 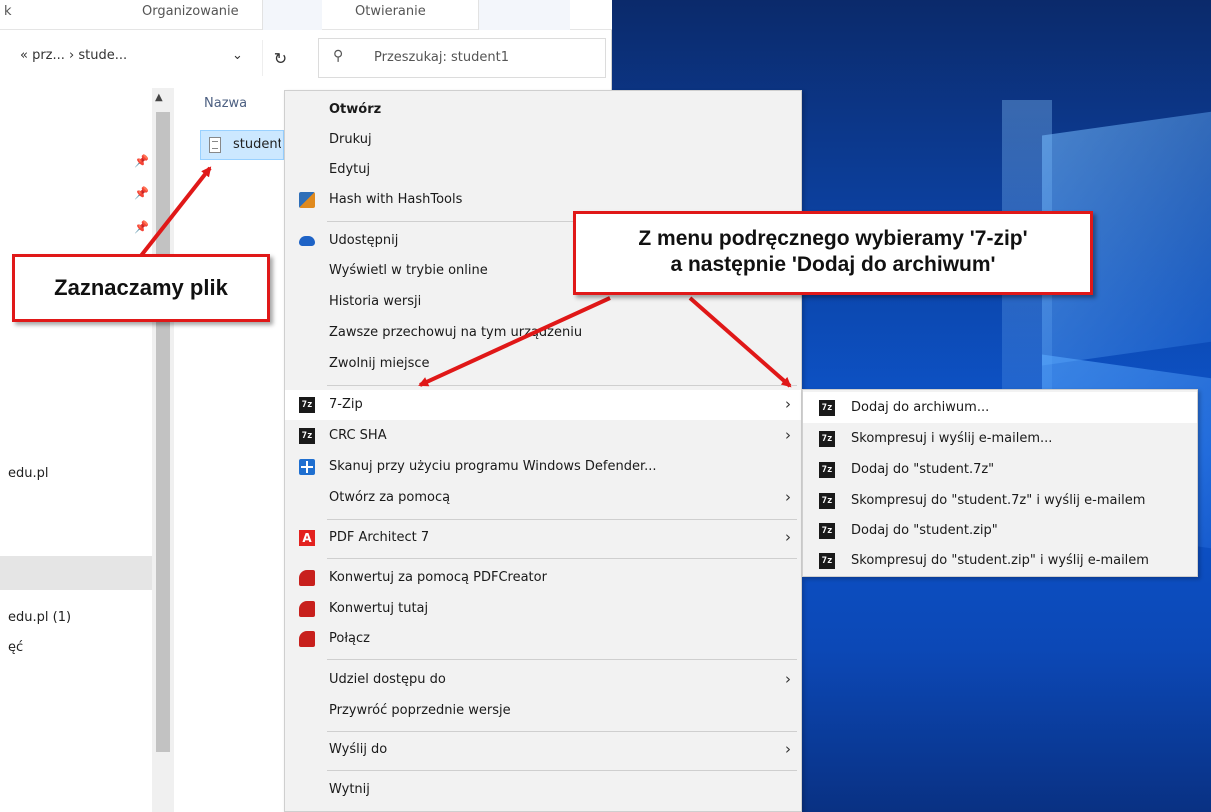 What do you see at coordinates (543, 436) in the screenshot?
I see `menu-item-crc-sha: 7z CRC SHA ›` at bounding box center [543, 436].